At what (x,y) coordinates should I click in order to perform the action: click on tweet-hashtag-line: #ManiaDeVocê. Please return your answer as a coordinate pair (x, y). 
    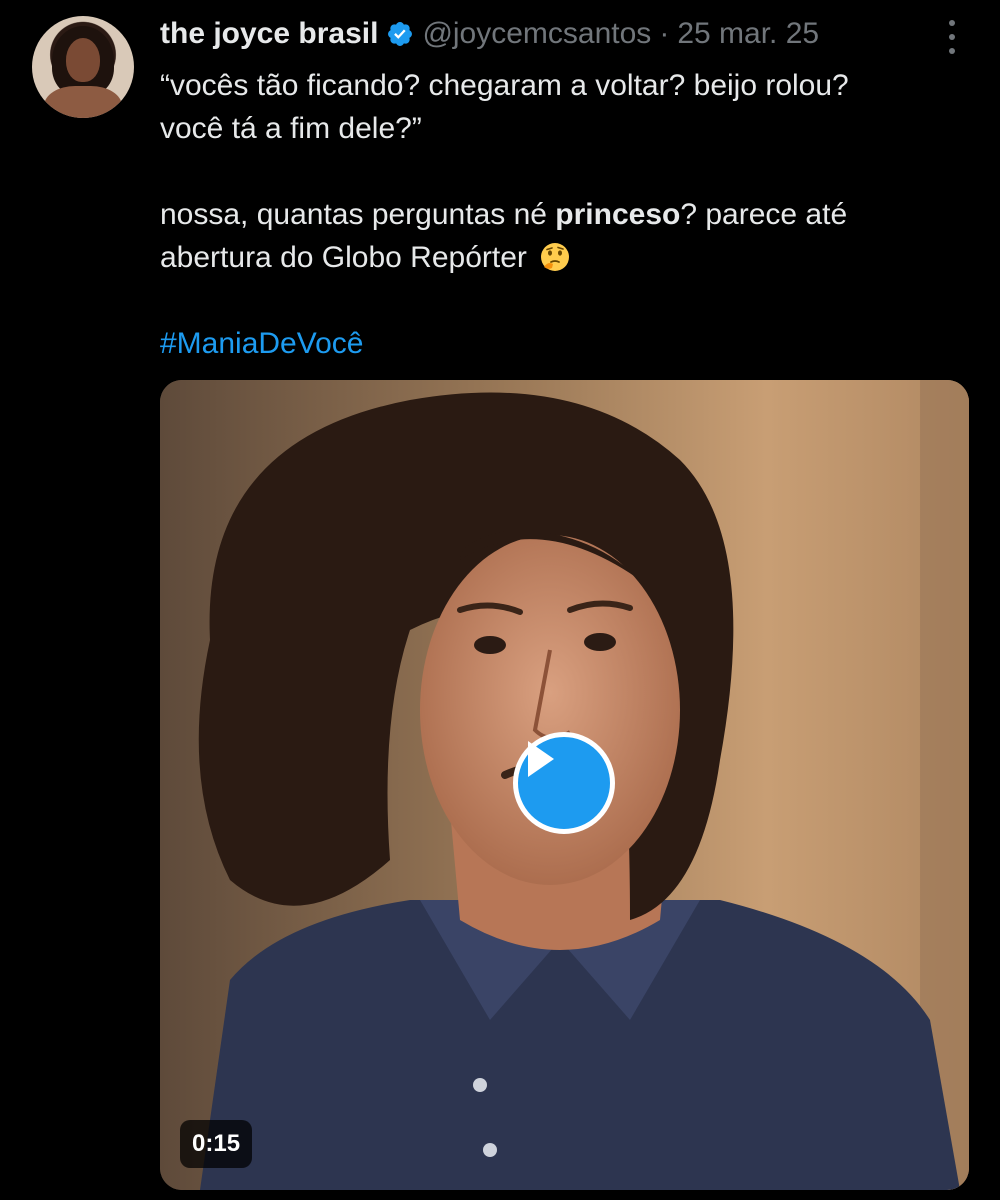
    Looking at the image, I should click on (560, 343).